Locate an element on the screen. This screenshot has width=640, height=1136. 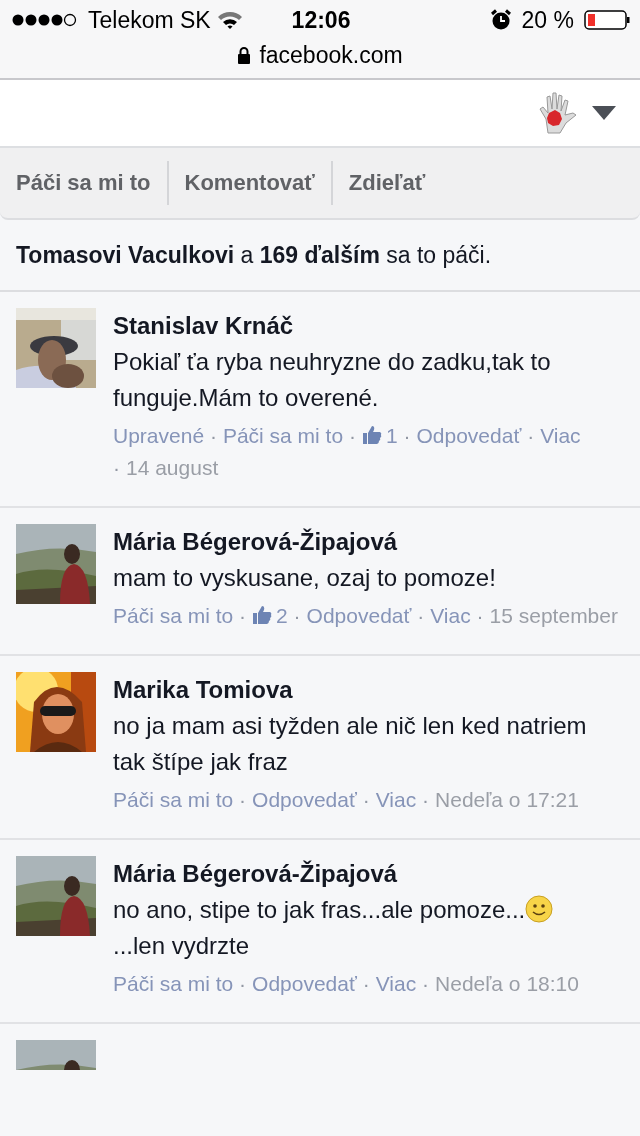
comment-time: Nedeľa o 18:10 is located at coordinates (507, 983).